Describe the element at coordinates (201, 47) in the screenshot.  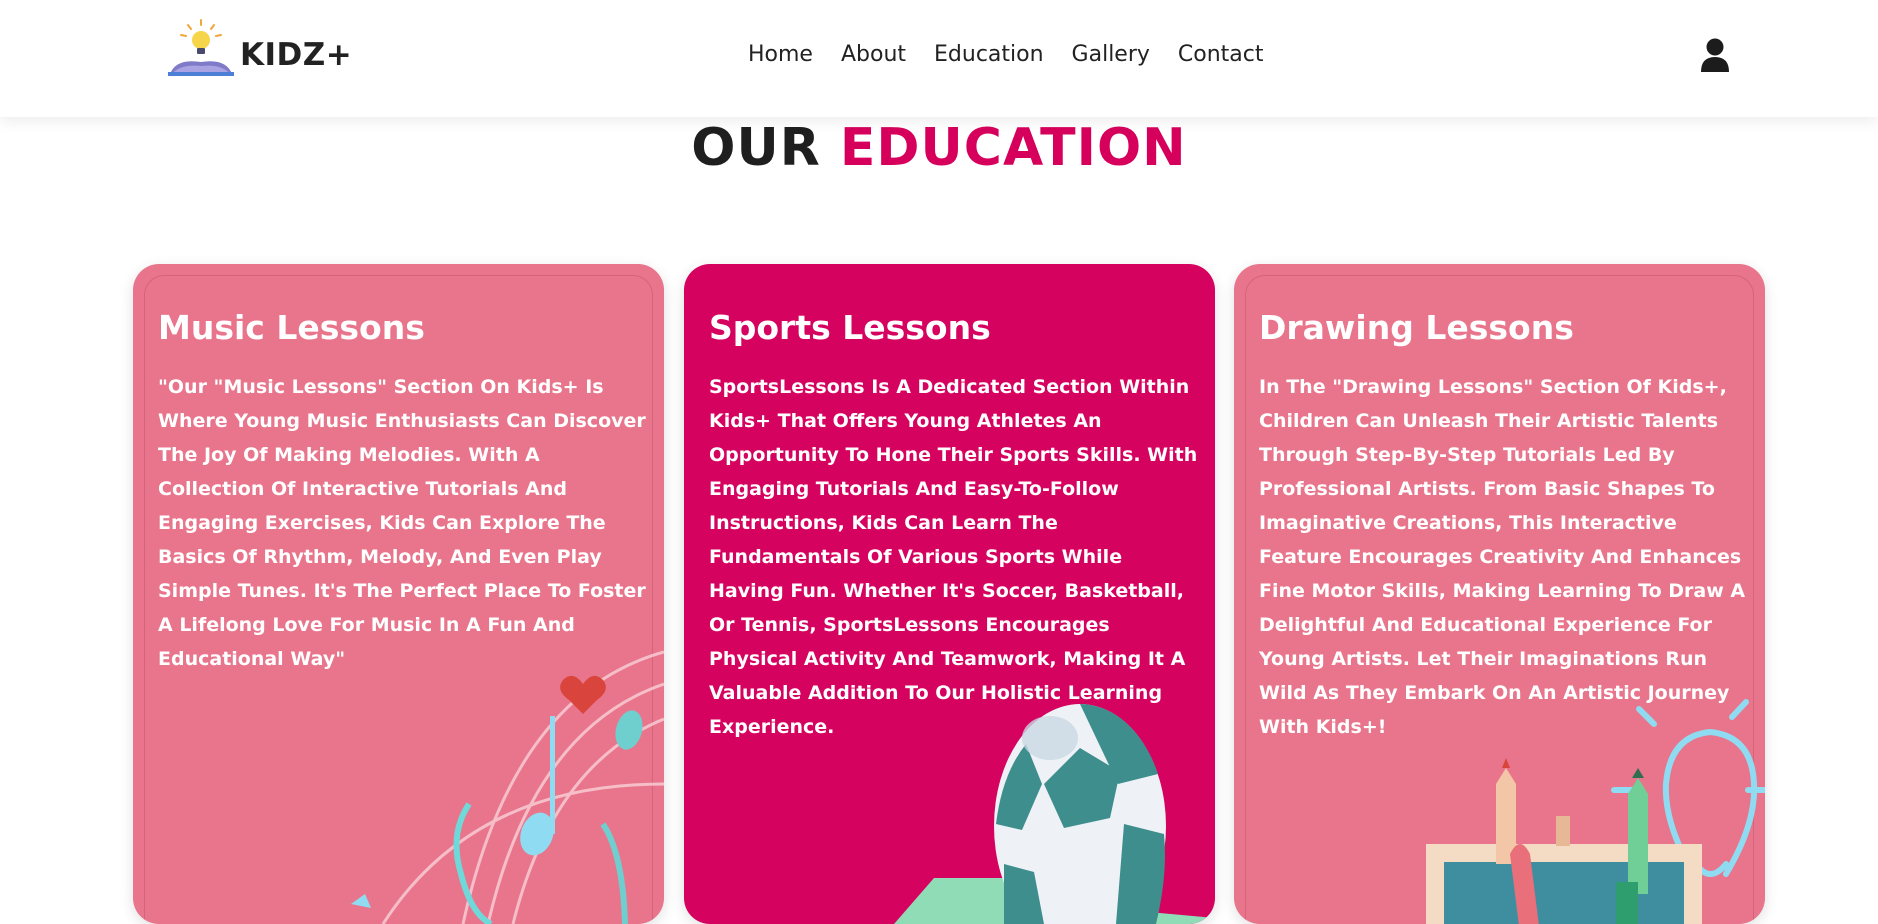
I see `lightbulb-book-icon` at that location.